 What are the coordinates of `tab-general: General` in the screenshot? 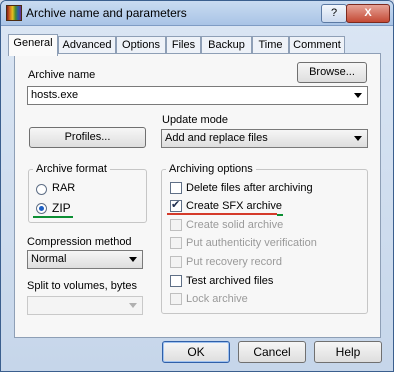 It's located at (33, 45).